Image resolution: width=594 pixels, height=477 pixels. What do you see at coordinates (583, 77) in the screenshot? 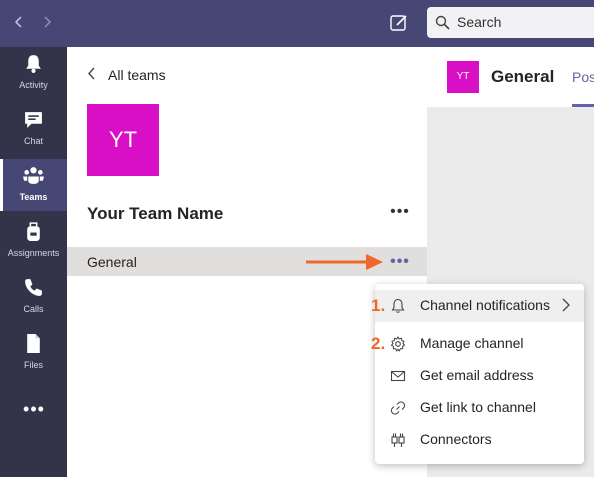
I see `tab-posts: Posts` at bounding box center [583, 77].